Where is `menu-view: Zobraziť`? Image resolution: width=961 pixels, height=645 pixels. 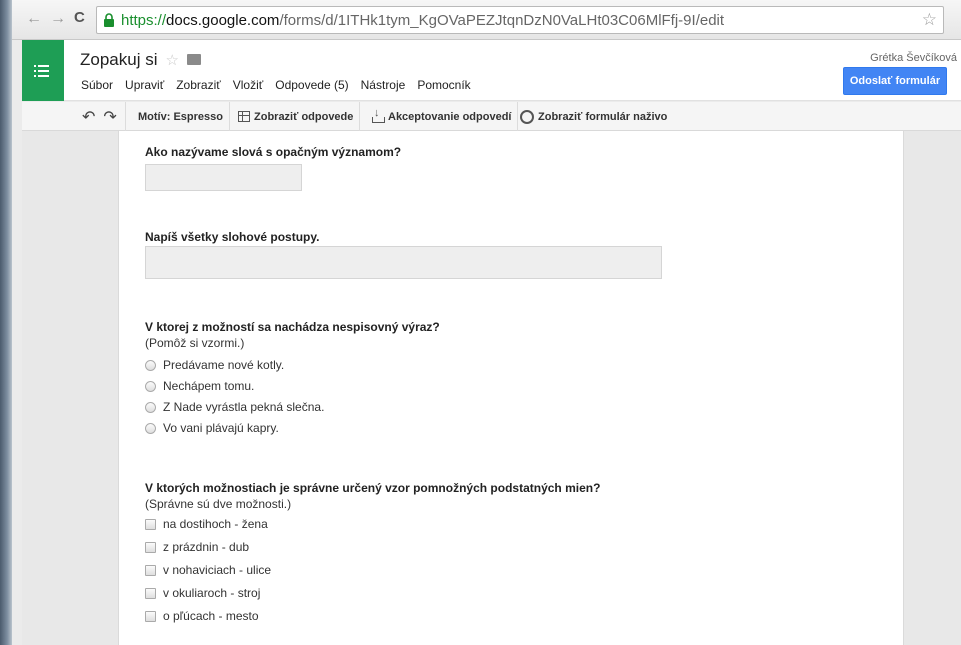
menu-view: Zobraziť is located at coordinates (198, 85).